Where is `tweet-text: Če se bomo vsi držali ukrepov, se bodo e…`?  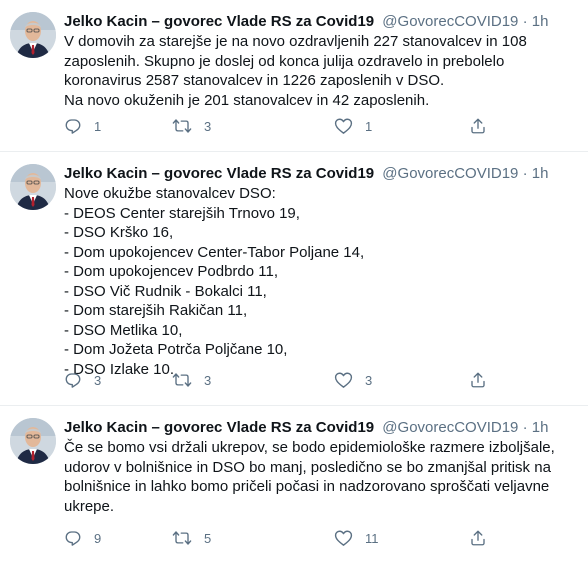 tweet-text: Če se bomo vsi držali ukrepov, se bodo e… is located at coordinates (319, 477).